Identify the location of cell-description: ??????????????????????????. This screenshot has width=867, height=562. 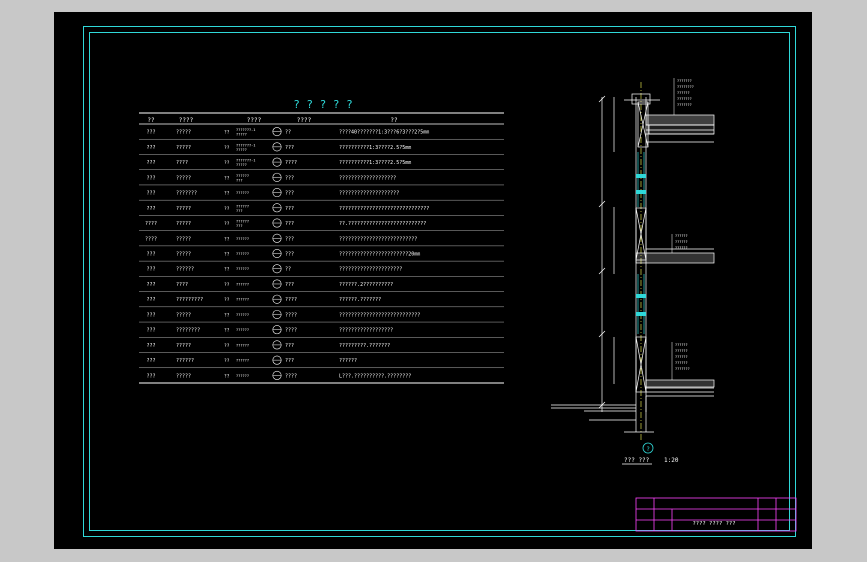
(378, 239).